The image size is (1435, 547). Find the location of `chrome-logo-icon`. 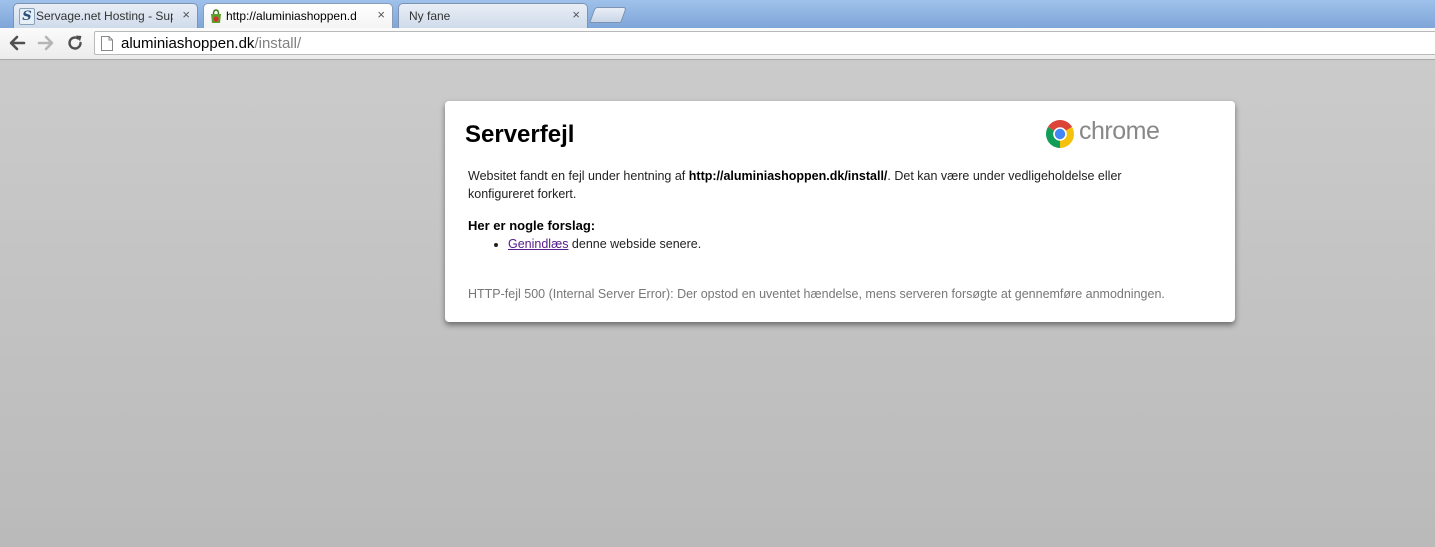

chrome-logo-icon is located at coordinates (1060, 134).